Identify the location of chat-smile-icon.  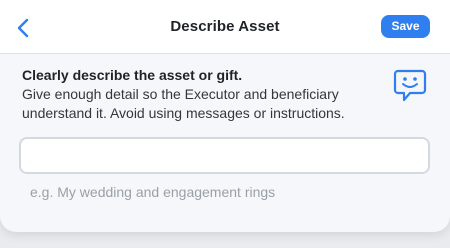
(410, 85).